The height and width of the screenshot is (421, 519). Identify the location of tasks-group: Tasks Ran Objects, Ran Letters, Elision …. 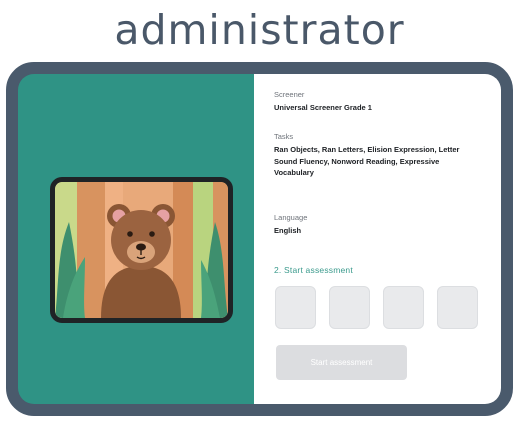
(369, 155).